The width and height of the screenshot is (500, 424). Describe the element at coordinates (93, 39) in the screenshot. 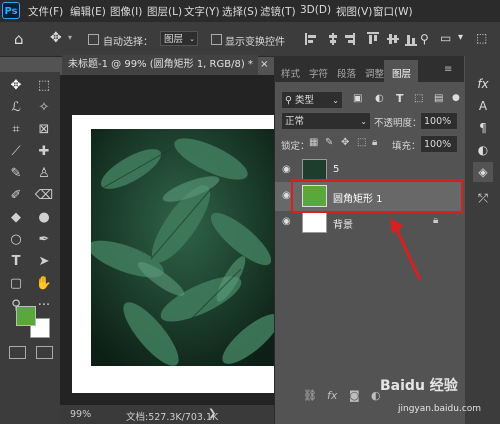

I see `auto-select-checkbox` at that location.